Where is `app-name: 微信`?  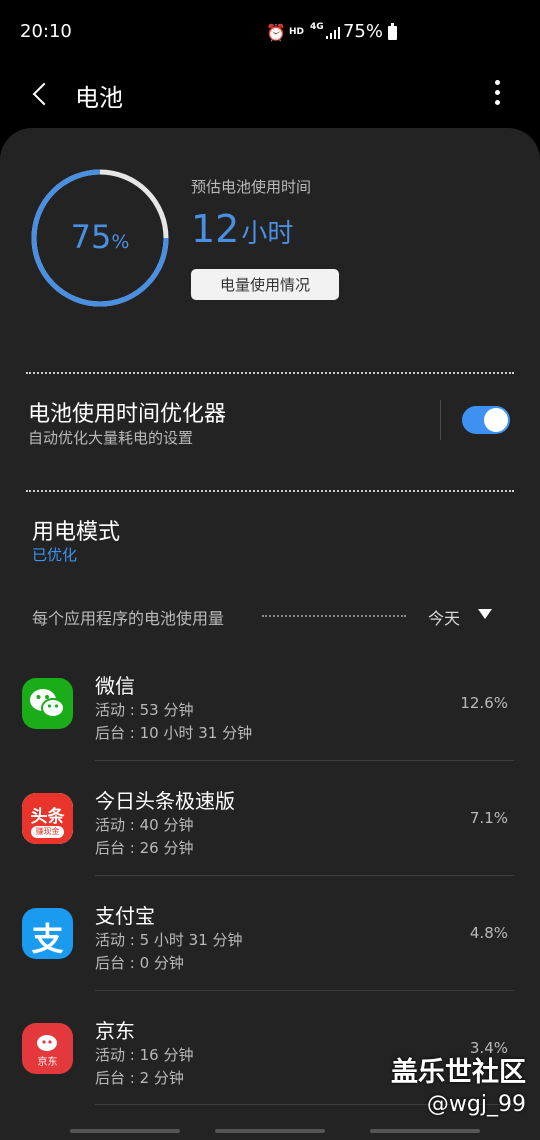
app-name: 微信 is located at coordinates (115, 686).